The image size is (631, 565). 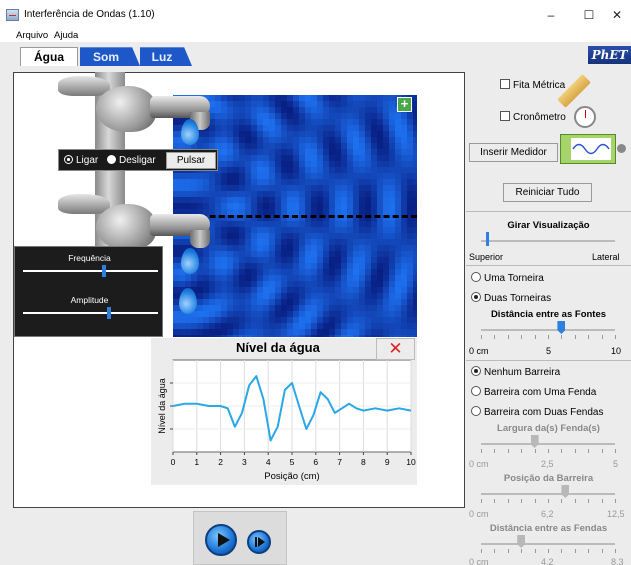 What do you see at coordinates (221, 540) in the screenshot?
I see `play-icon` at bounding box center [221, 540].